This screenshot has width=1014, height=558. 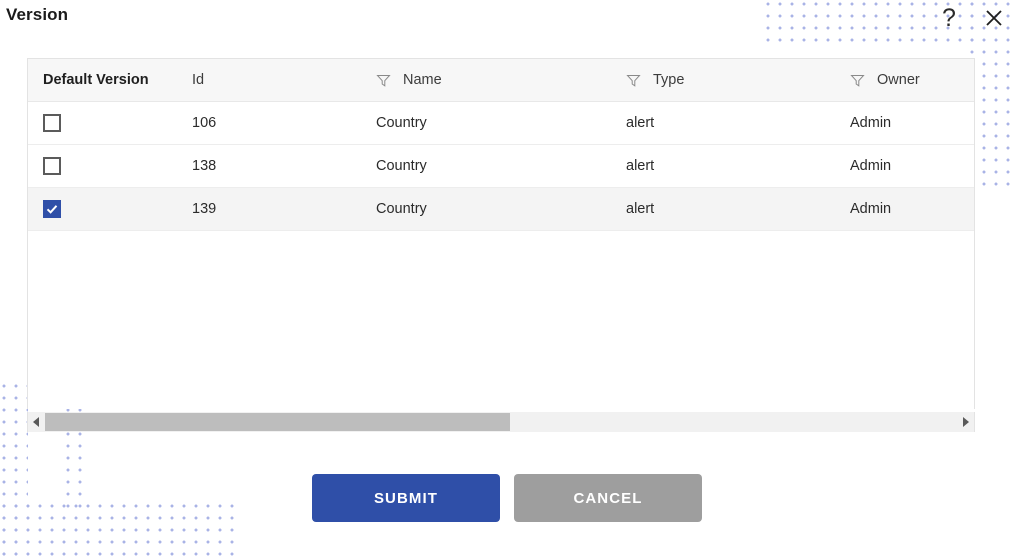 What do you see at coordinates (501, 166) in the screenshot?
I see `table-row: 138 Country alert Admin` at bounding box center [501, 166].